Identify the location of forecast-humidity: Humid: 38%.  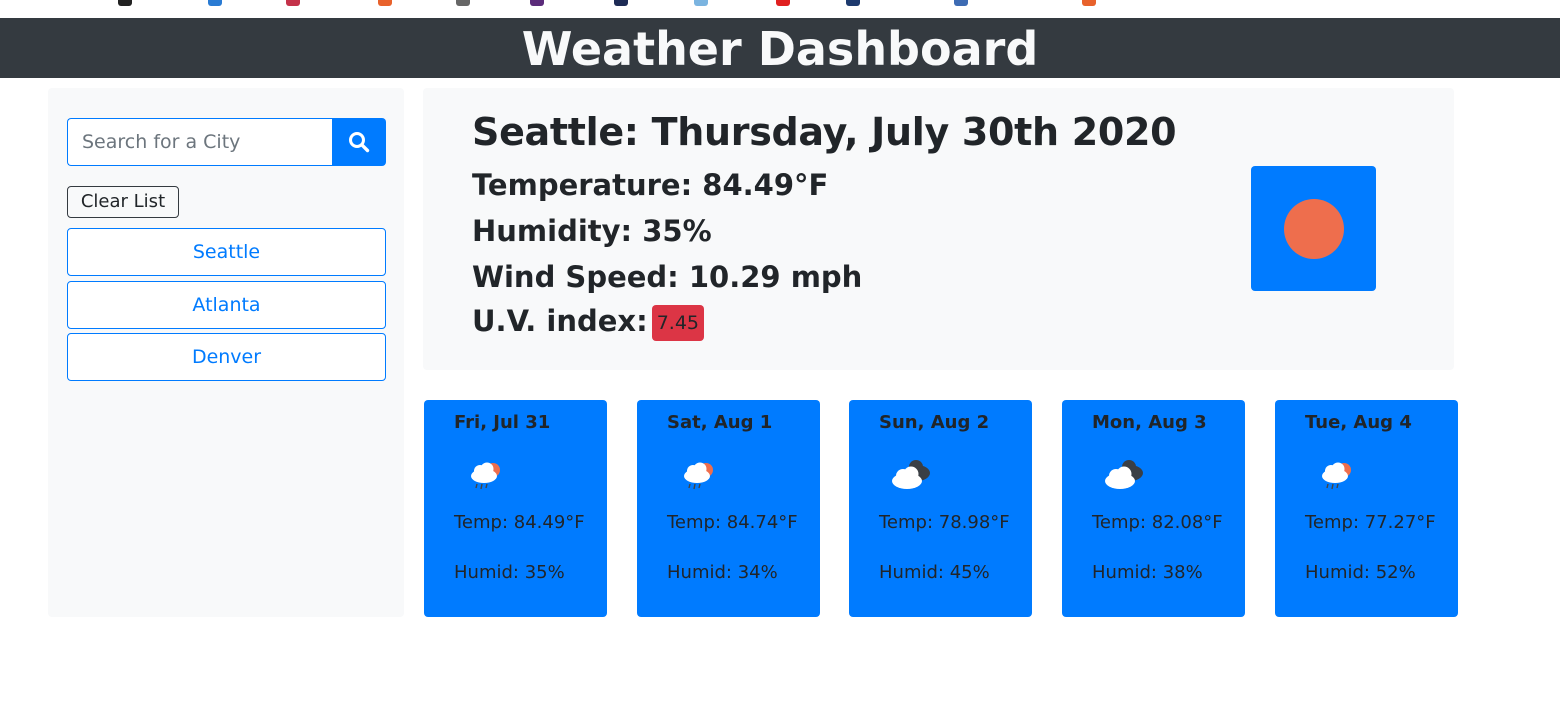
(1147, 572).